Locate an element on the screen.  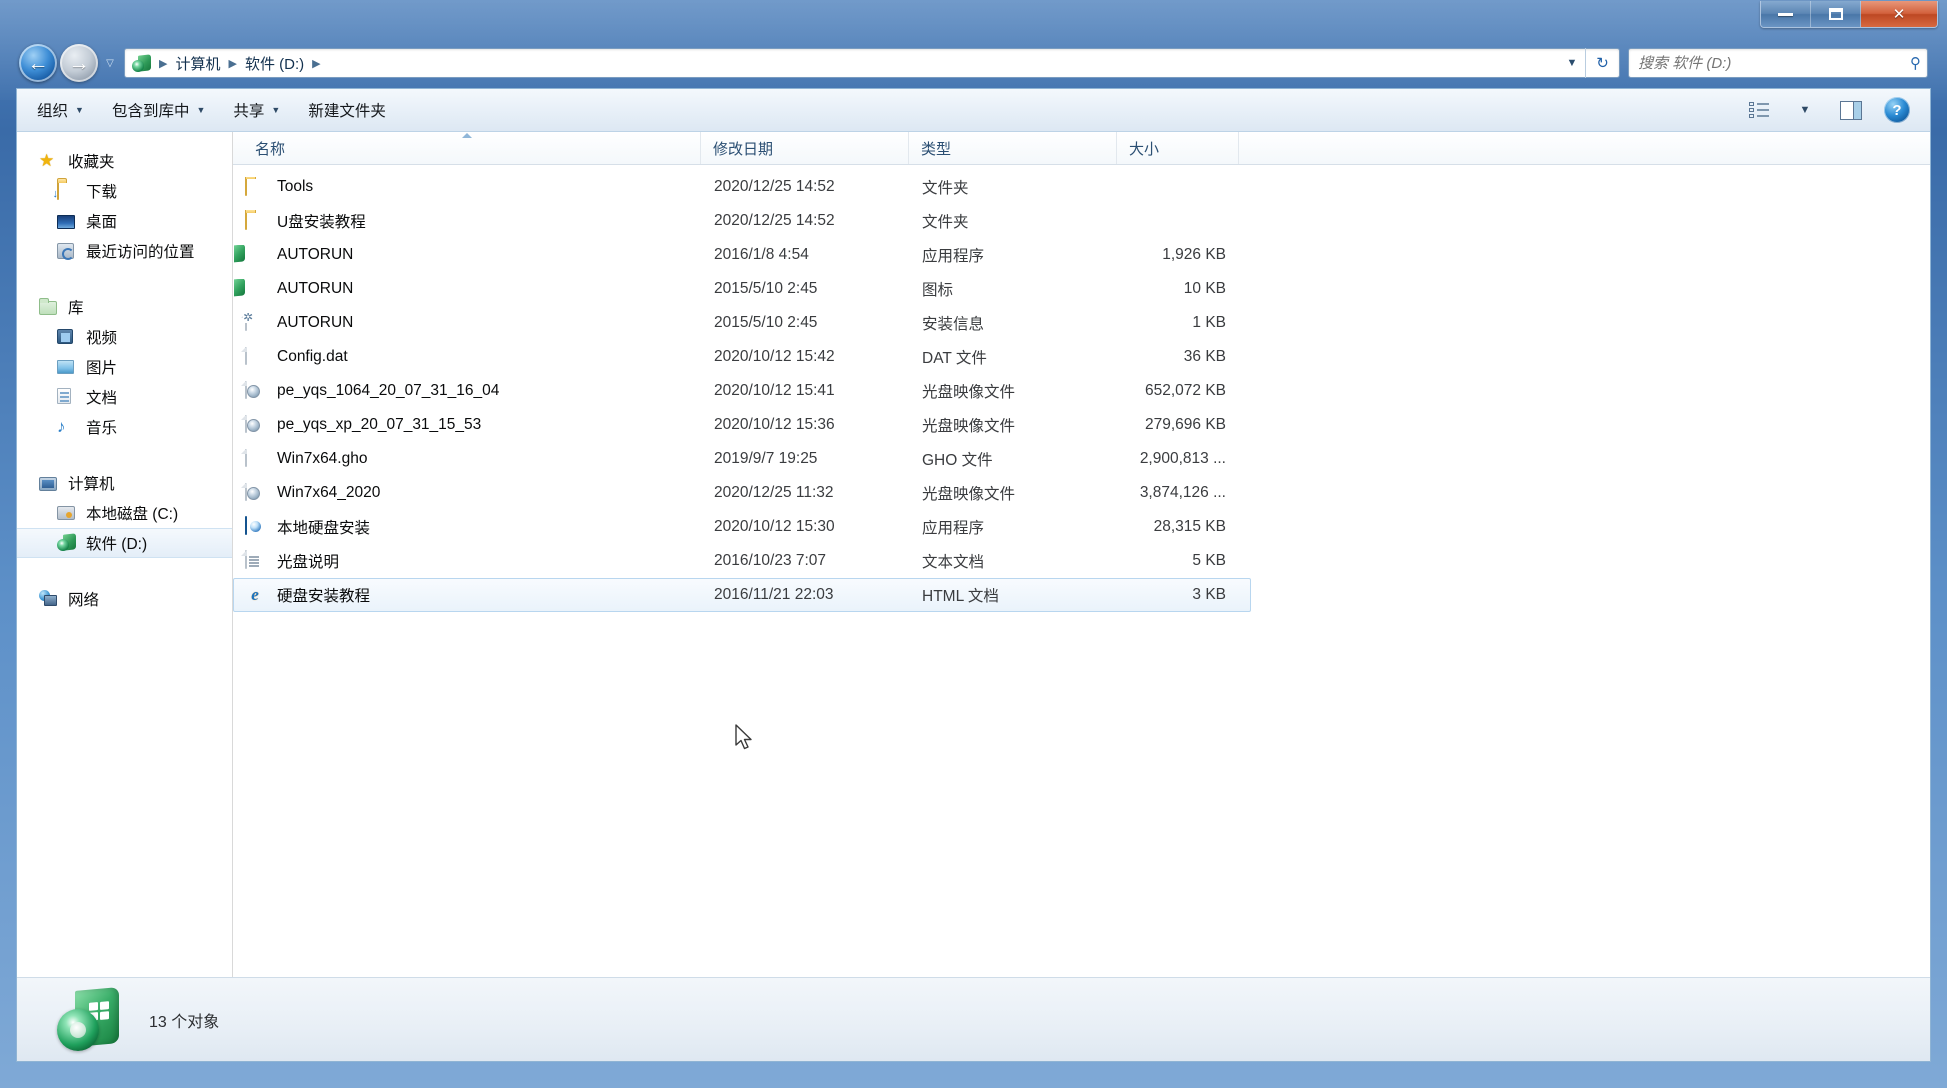
maximize-button is located at coordinates (1836, 14).